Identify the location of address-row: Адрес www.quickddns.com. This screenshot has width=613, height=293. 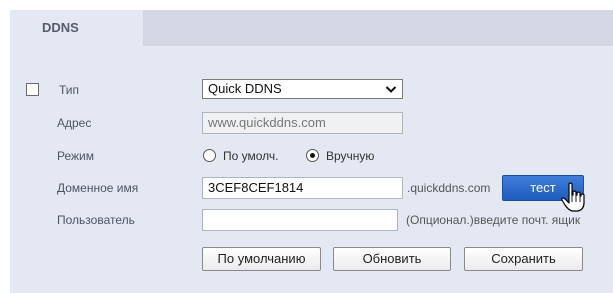
(311, 123).